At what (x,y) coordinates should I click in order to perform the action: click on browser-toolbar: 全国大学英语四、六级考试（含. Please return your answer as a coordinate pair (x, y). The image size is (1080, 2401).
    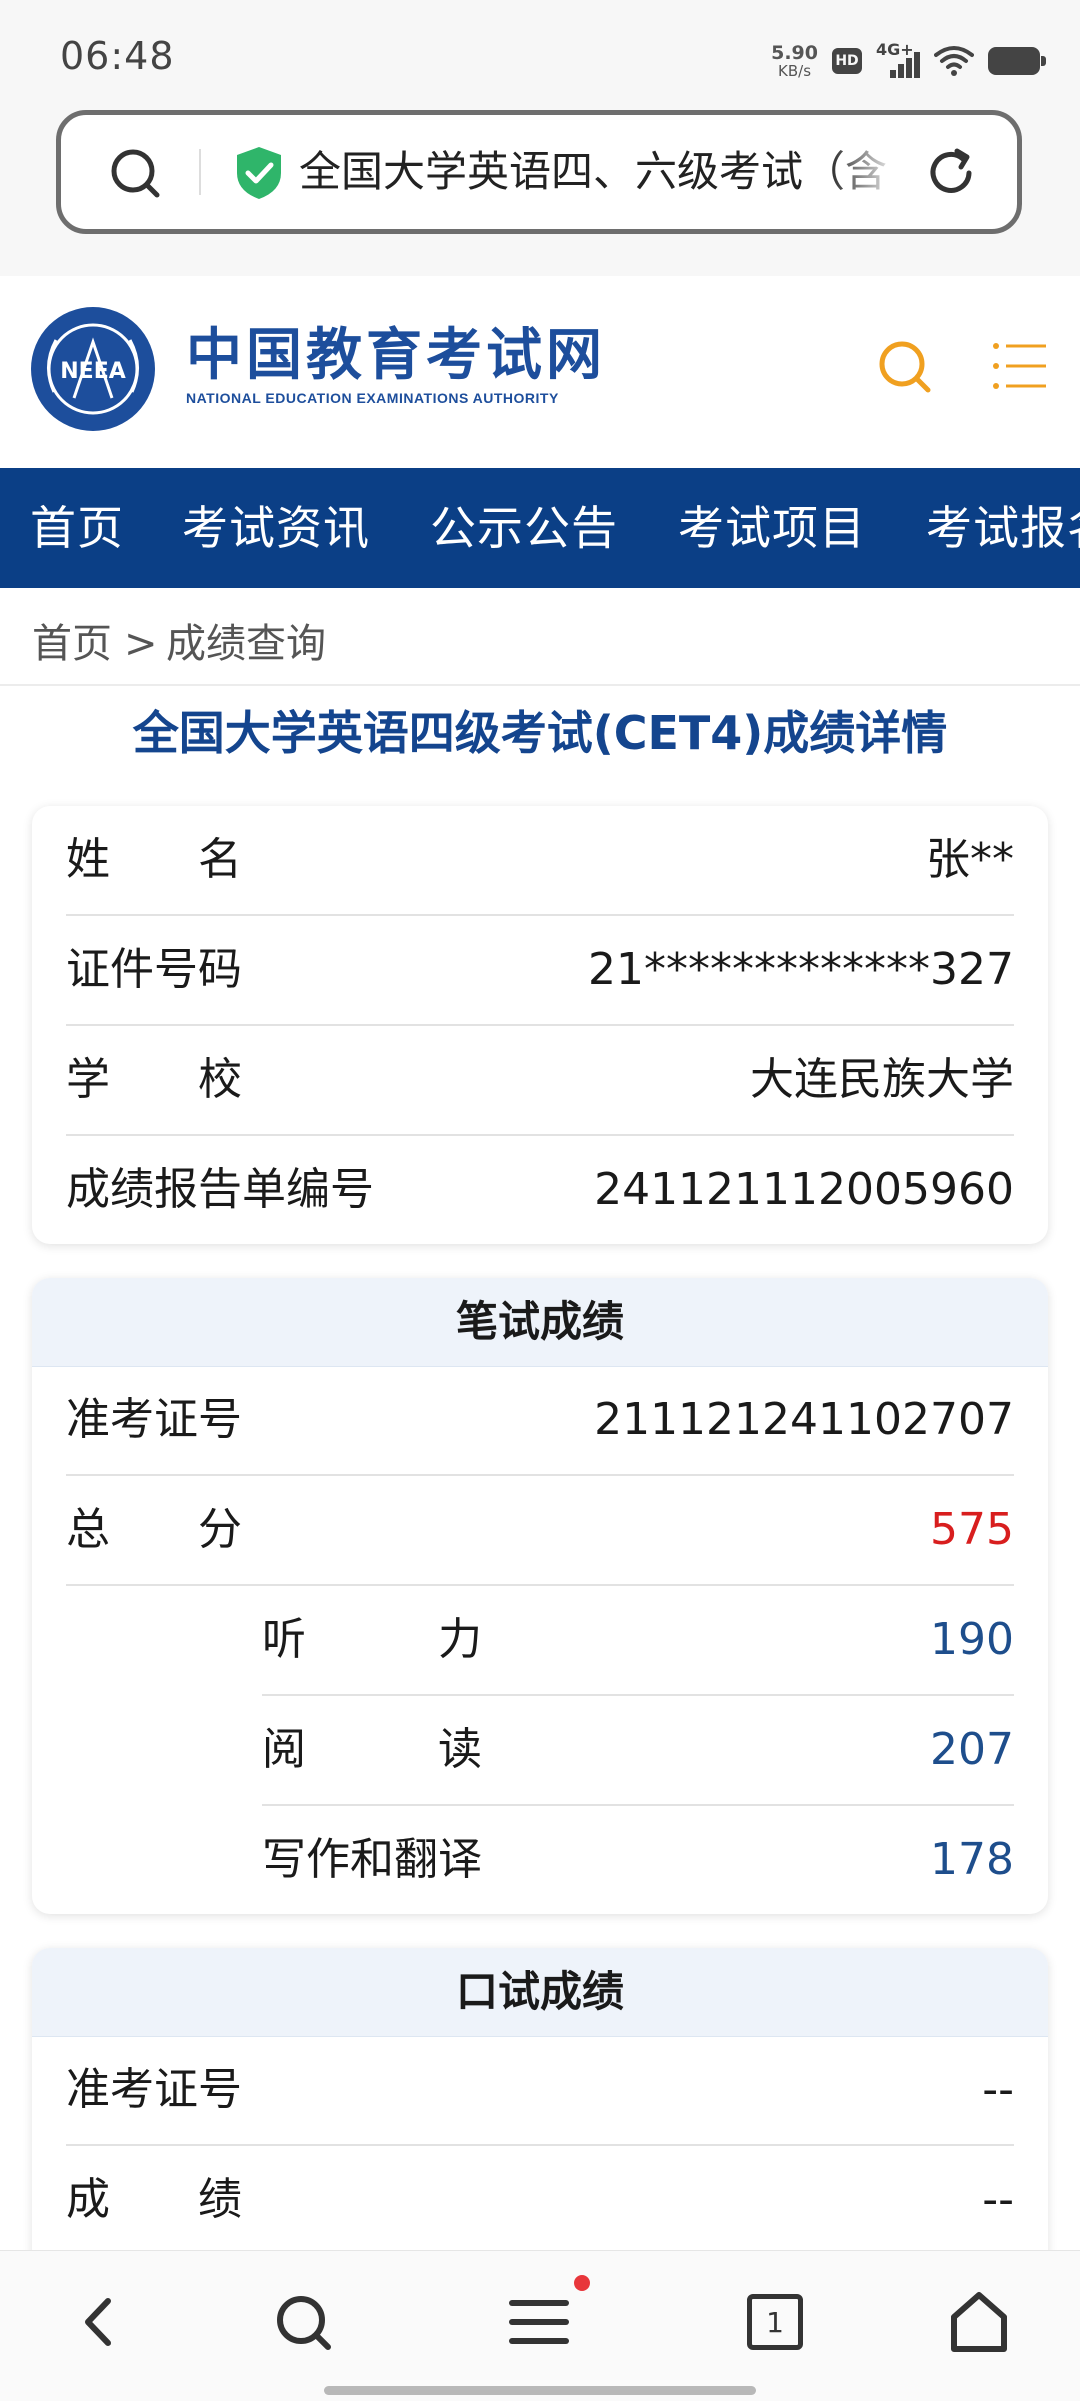
    Looking at the image, I should click on (540, 188).